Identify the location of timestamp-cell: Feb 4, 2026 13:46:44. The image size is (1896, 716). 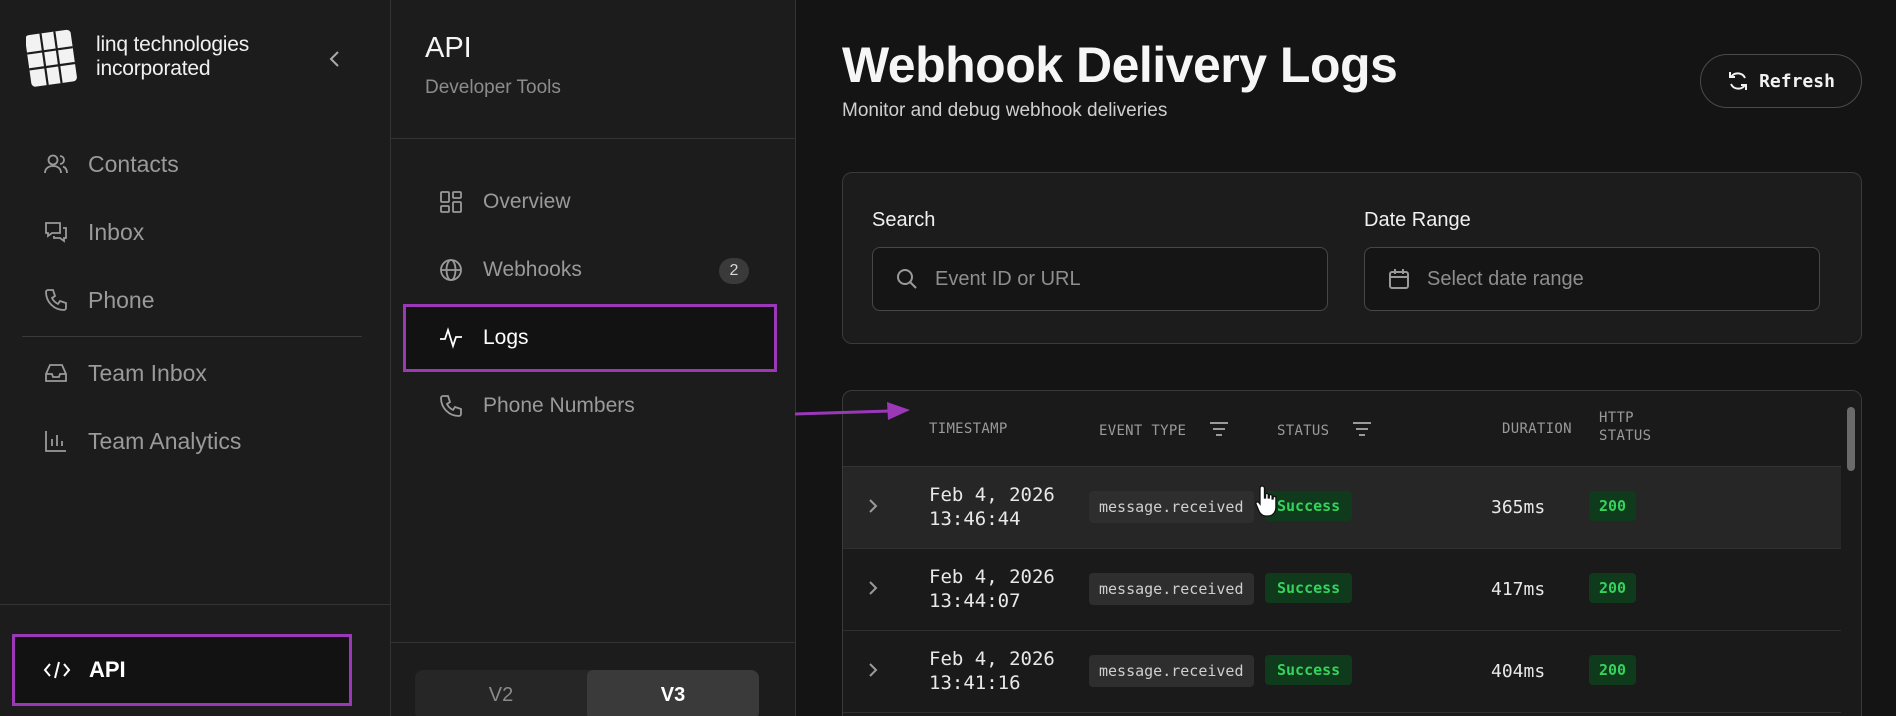
(992, 507).